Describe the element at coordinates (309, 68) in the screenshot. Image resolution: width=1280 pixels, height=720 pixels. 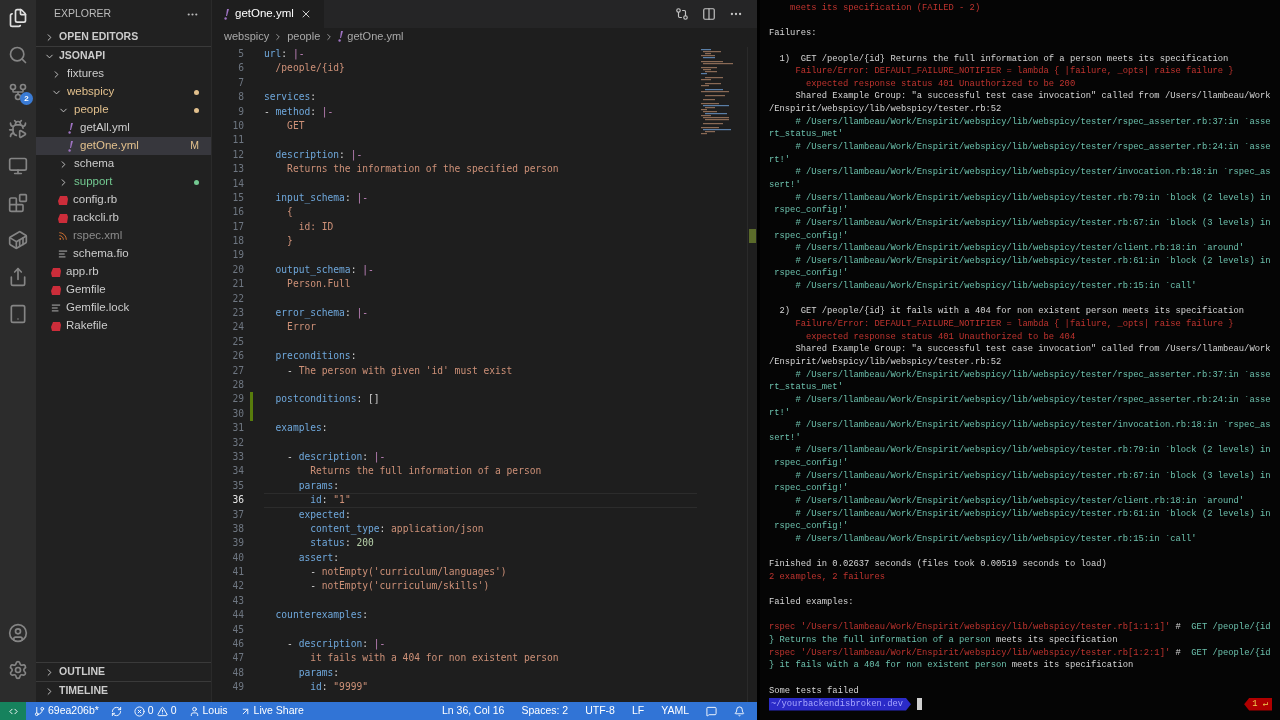
I see `code-line: /people/{id}` at that location.